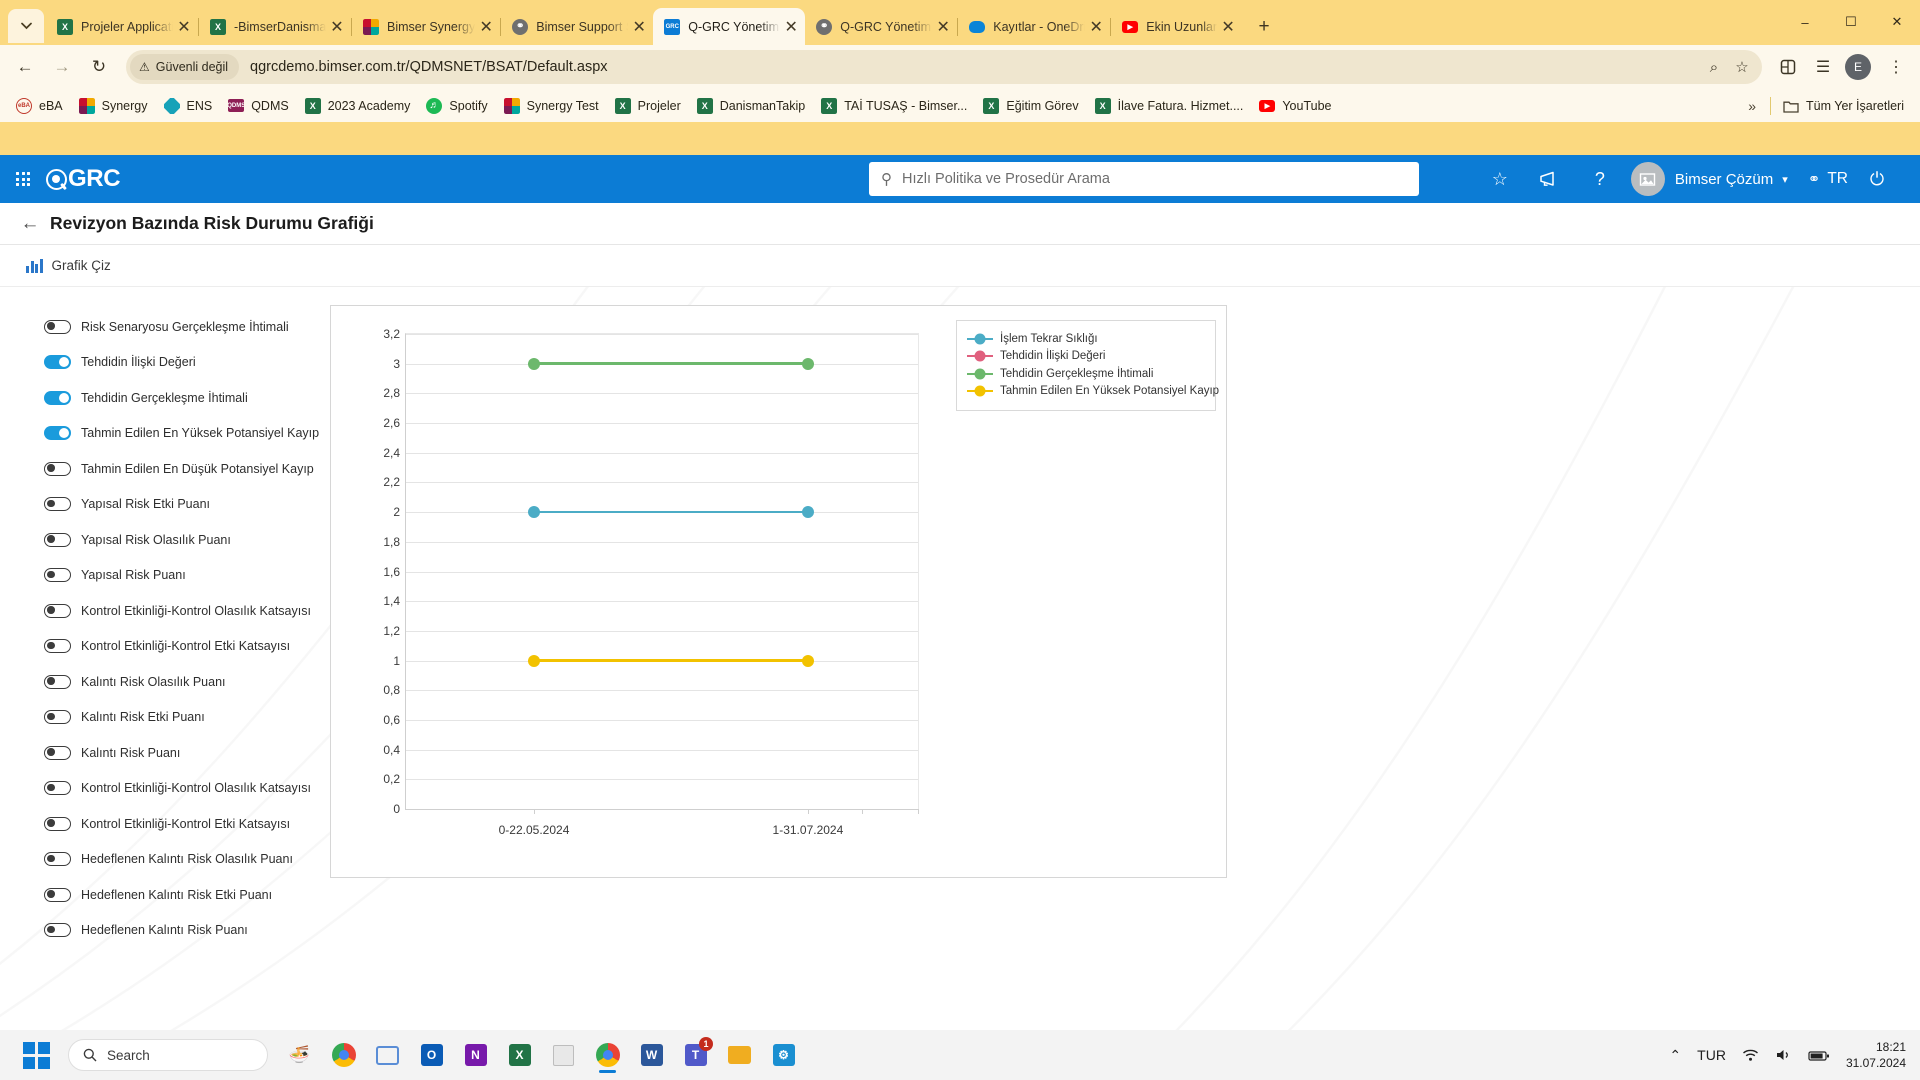  Describe the element at coordinates (1897, 22) in the screenshot. I see `close-window-button: ✕` at that location.